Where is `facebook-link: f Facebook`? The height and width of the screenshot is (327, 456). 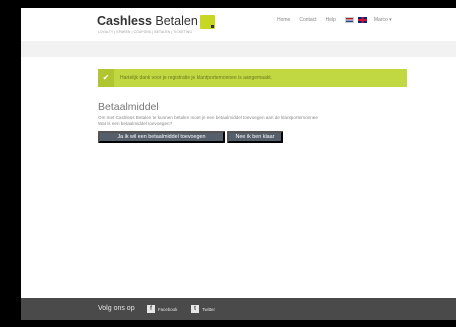 facebook-link: f Facebook is located at coordinates (162, 309).